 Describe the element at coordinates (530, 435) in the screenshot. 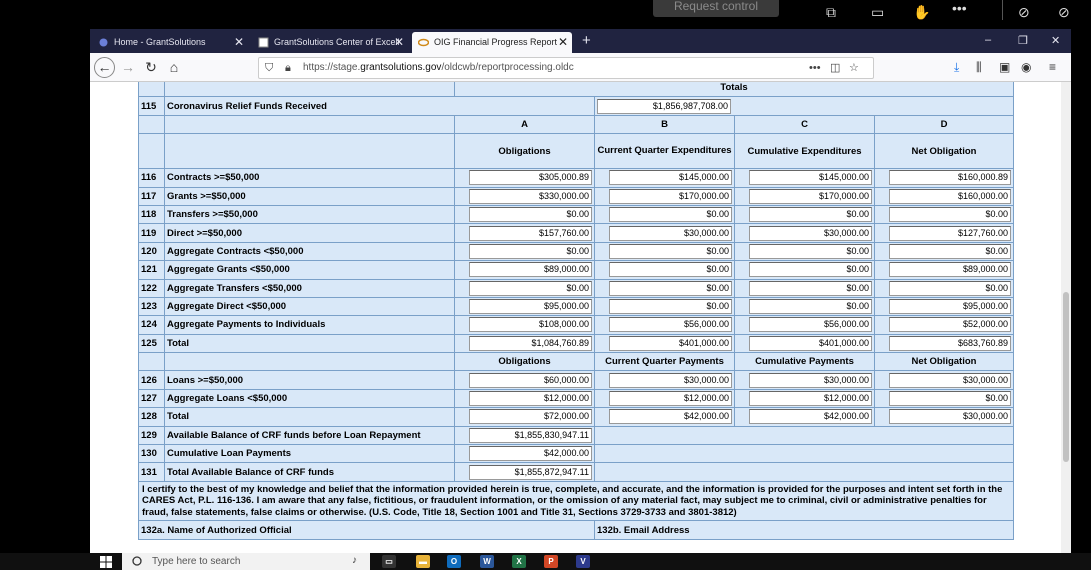

I see `balance-field: $1,855,830,947.11` at that location.